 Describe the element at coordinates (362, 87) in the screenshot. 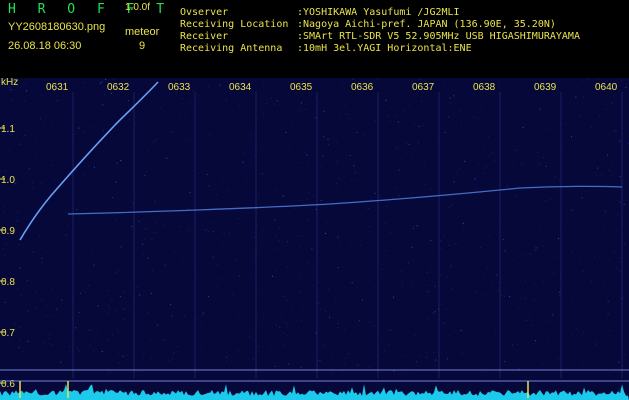

I see `time-tick-label: 0636` at that location.